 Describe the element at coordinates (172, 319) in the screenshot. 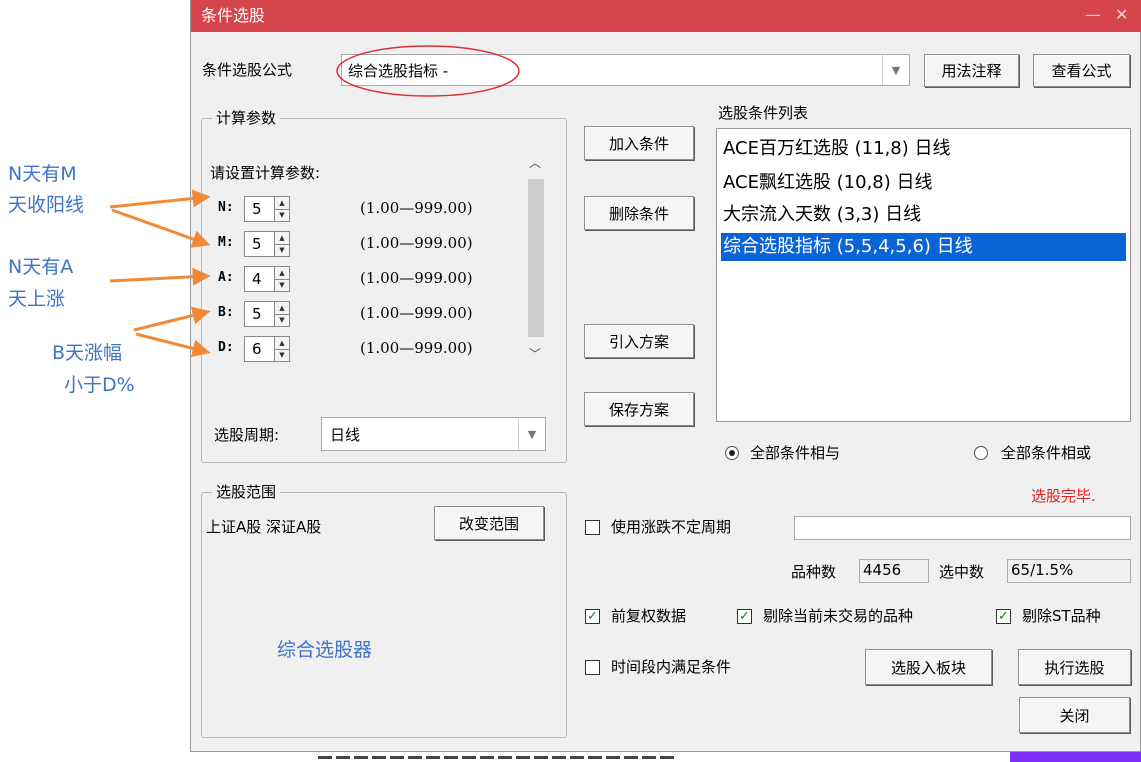

I see `arrow-to-b` at that location.